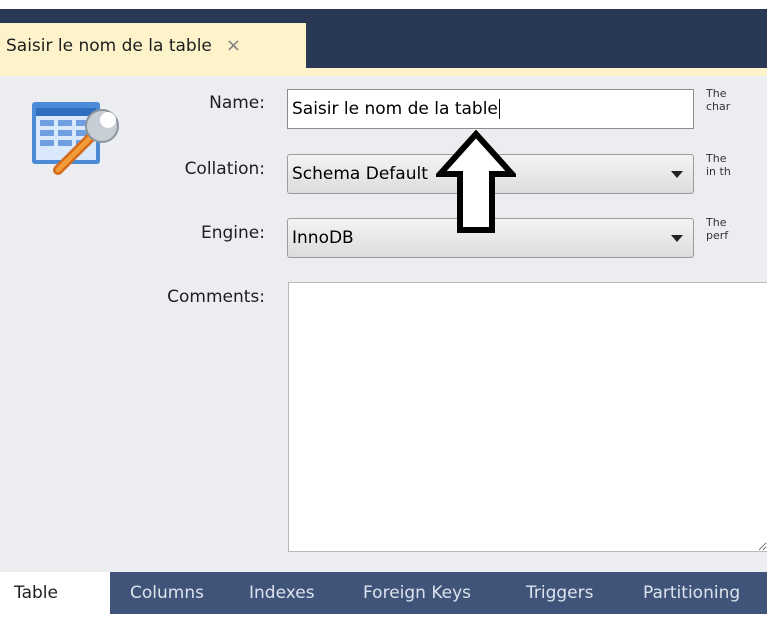  I want to click on engine-hint: The perf, so click(717, 229).